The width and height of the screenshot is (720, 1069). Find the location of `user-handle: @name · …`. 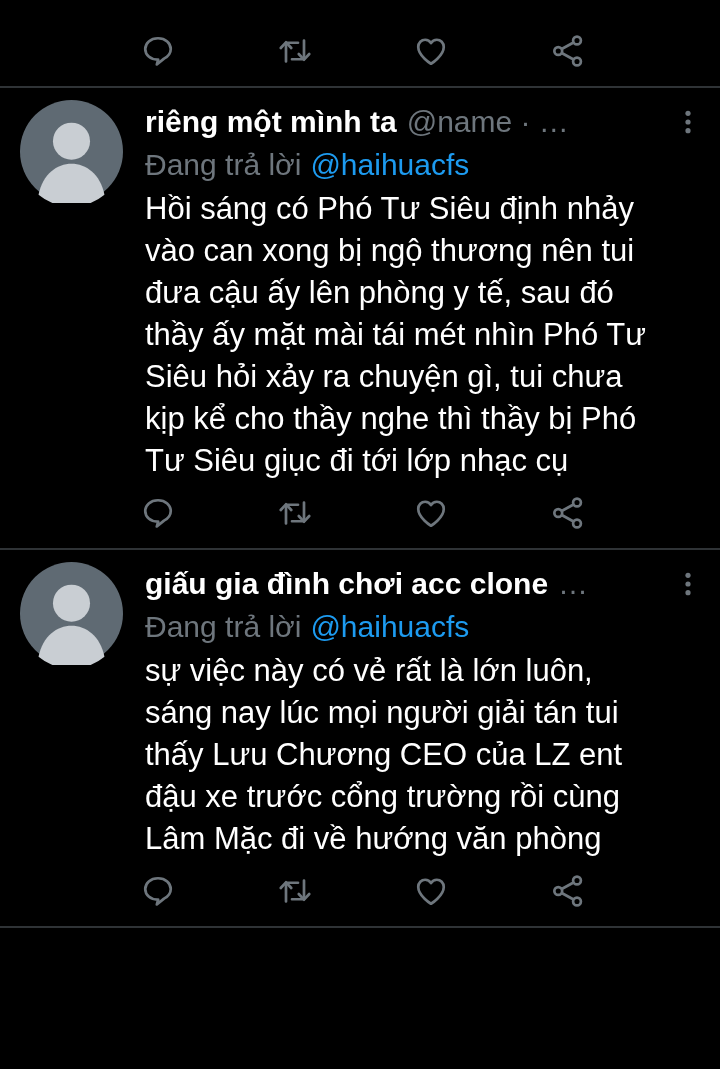

user-handle: @name · … is located at coordinates (488, 122).